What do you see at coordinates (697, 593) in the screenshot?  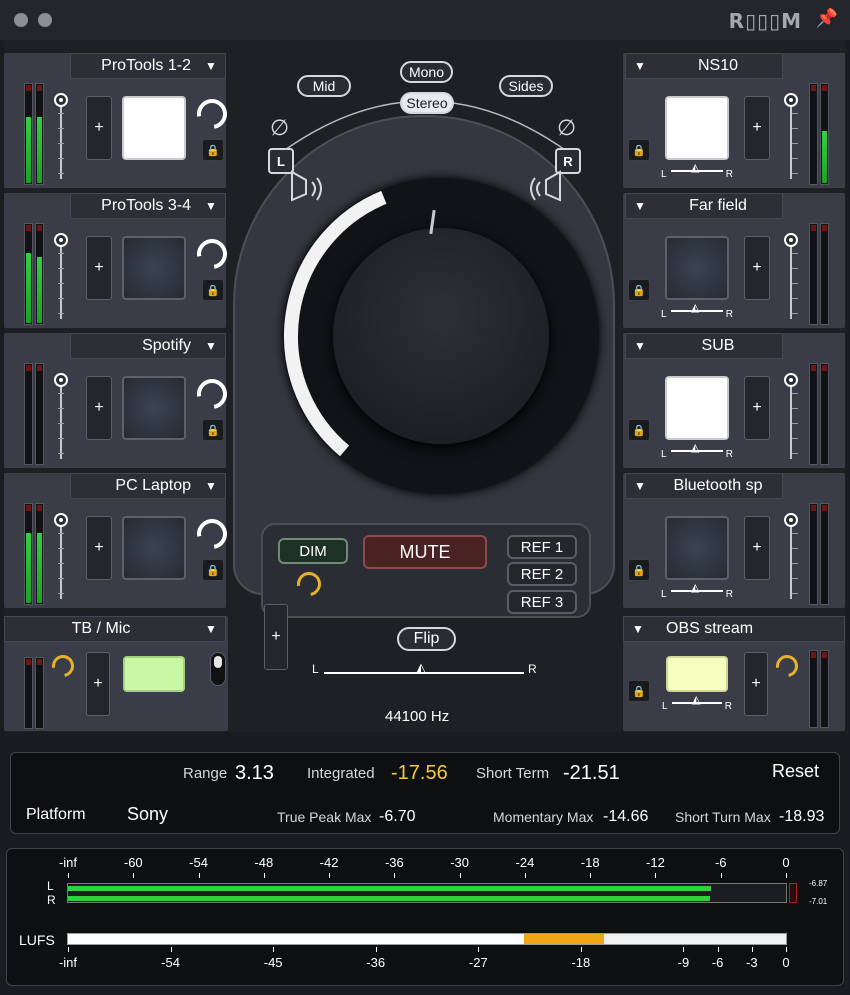 I see `right-channel-3-pan: L ◭ R` at bounding box center [697, 593].